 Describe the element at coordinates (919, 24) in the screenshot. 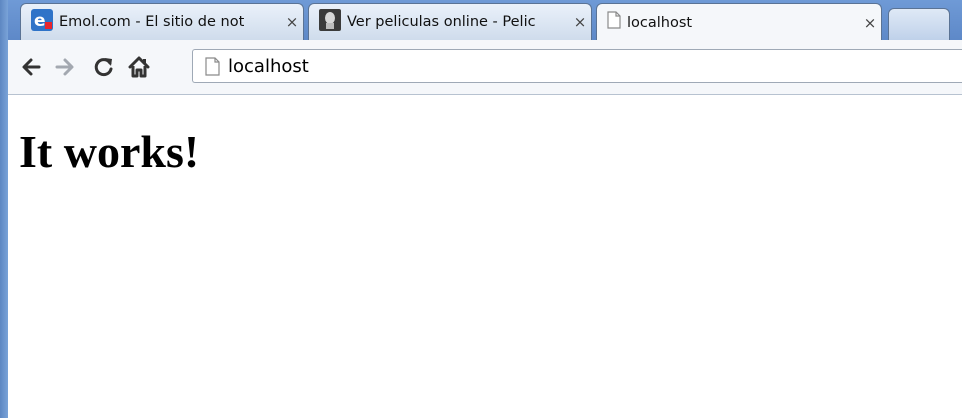

I see `new-tab-button` at that location.